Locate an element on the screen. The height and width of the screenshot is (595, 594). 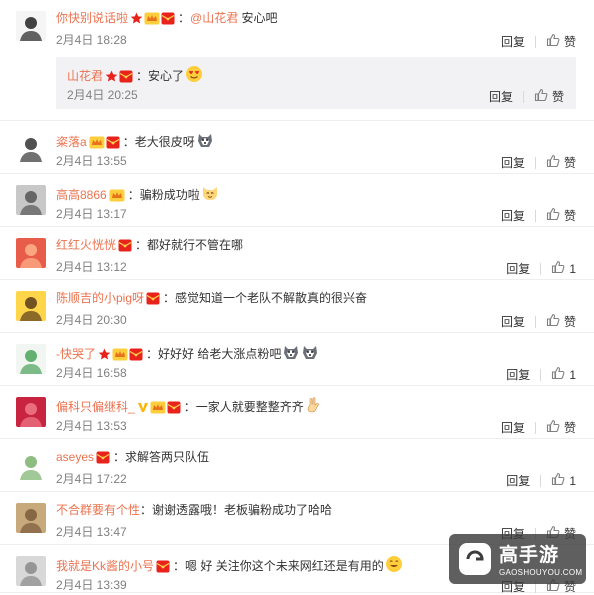
watermark-logo: 高手游 GAOSHOUYOU.COM is located at coordinates (517, 559).